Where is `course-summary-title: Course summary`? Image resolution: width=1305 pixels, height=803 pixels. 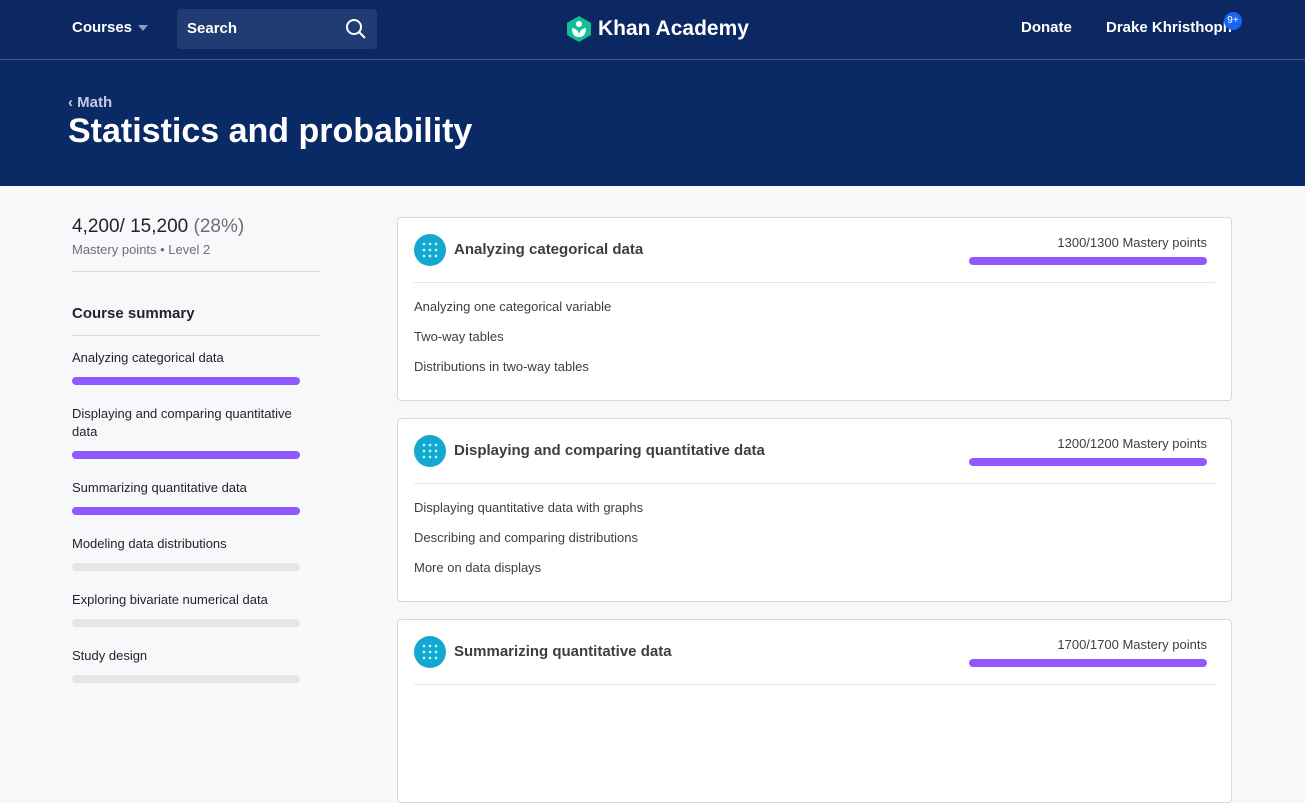
course-summary-title: Course summary is located at coordinates (196, 320).